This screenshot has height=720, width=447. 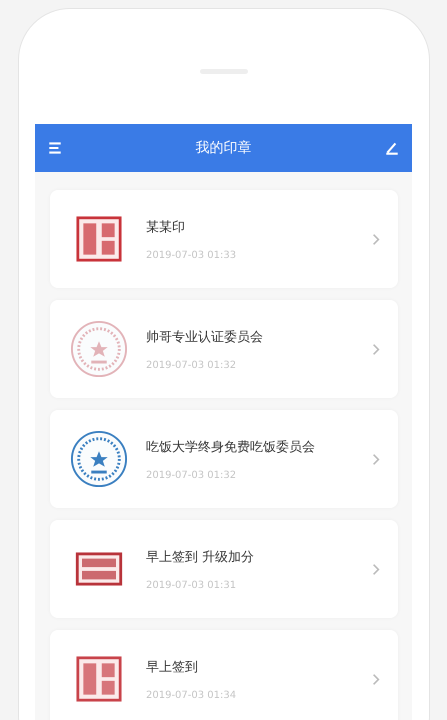 I want to click on seal-card: 帅哥专业认证委员会 2019-07-03 01:32, so click(x=224, y=349).